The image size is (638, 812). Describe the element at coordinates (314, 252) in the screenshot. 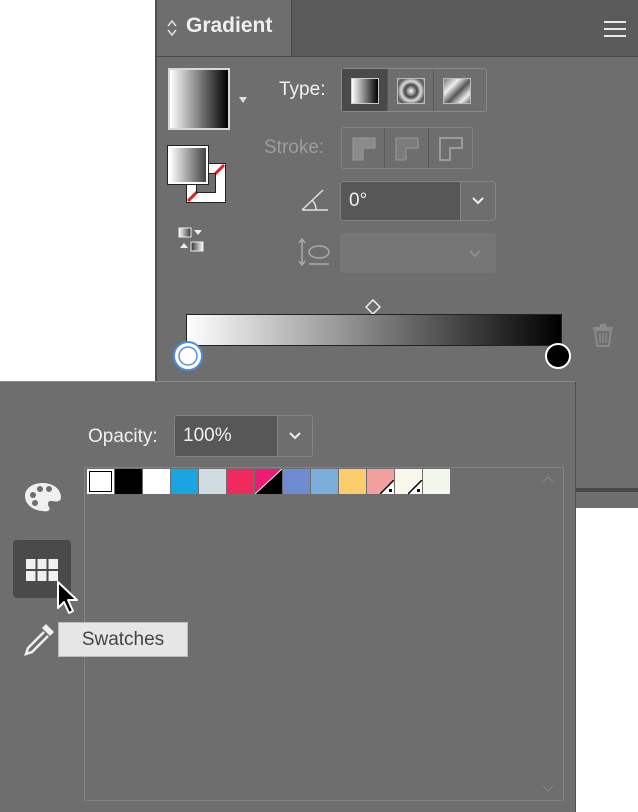

I see `aspect-ratio-icon` at that location.